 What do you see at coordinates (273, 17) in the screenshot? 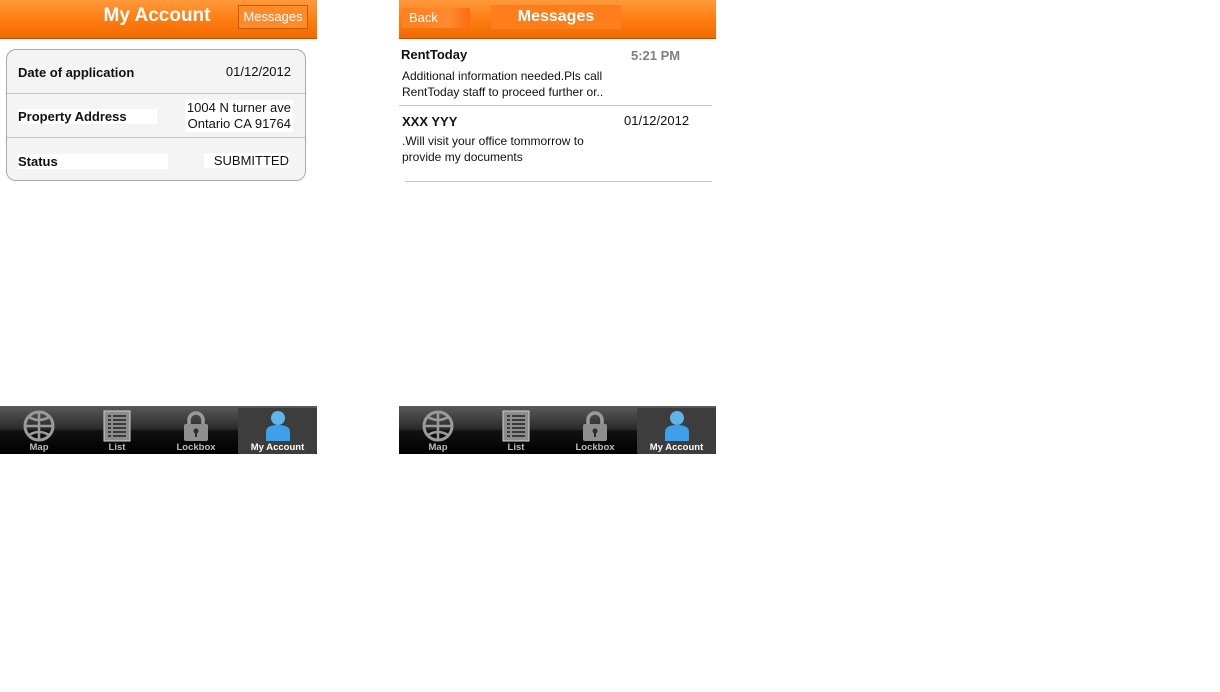
I see `messages-button: Messages` at bounding box center [273, 17].